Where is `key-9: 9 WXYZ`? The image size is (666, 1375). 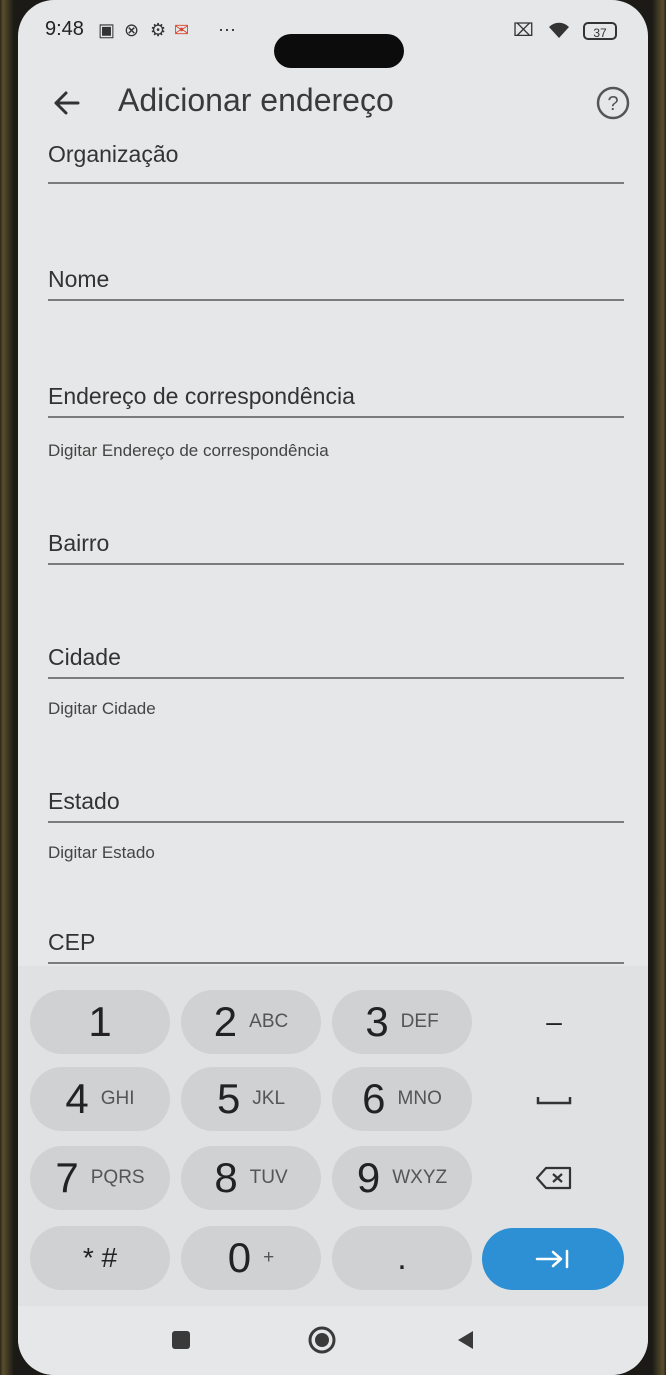
key-9: 9 WXYZ is located at coordinates (402, 1178).